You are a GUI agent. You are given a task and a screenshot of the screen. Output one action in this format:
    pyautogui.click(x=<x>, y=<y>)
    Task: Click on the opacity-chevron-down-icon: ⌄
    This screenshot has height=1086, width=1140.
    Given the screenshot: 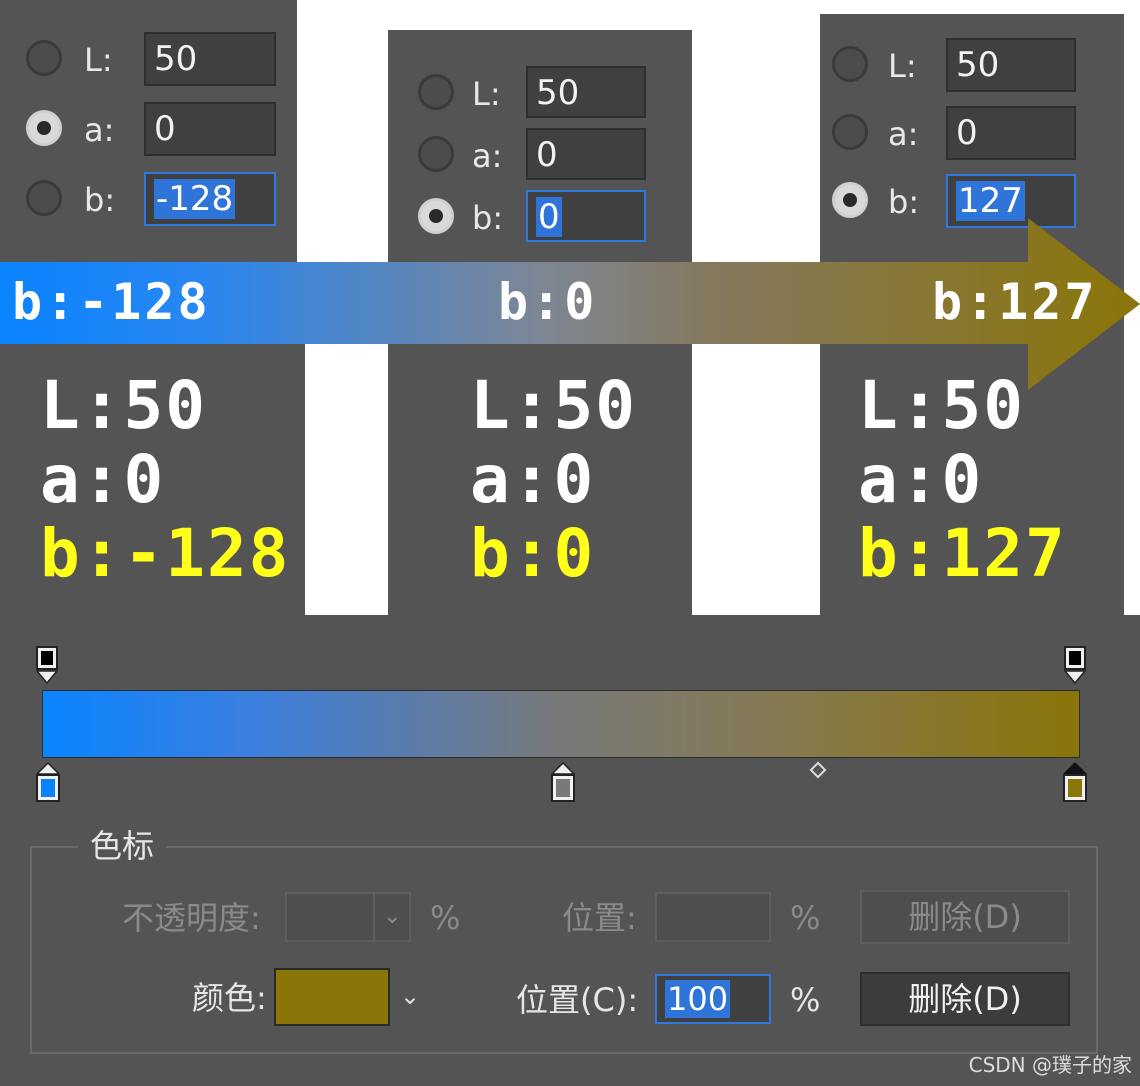 What is the action you would take?
    pyautogui.click(x=392, y=916)
    